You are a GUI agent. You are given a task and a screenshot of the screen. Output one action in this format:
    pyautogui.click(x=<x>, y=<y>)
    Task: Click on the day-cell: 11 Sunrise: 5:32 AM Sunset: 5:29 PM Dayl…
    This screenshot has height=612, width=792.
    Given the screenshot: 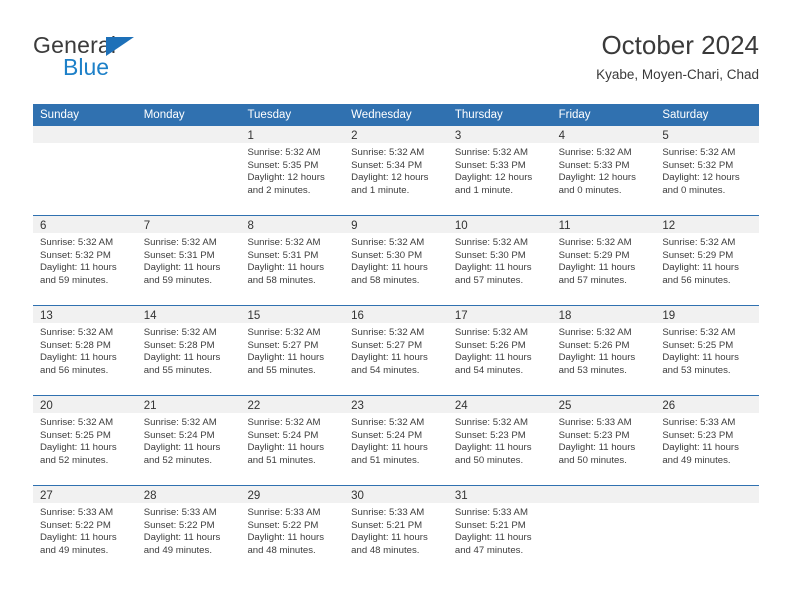 What is the action you would take?
    pyautogui.click(x=603, y=260)
    